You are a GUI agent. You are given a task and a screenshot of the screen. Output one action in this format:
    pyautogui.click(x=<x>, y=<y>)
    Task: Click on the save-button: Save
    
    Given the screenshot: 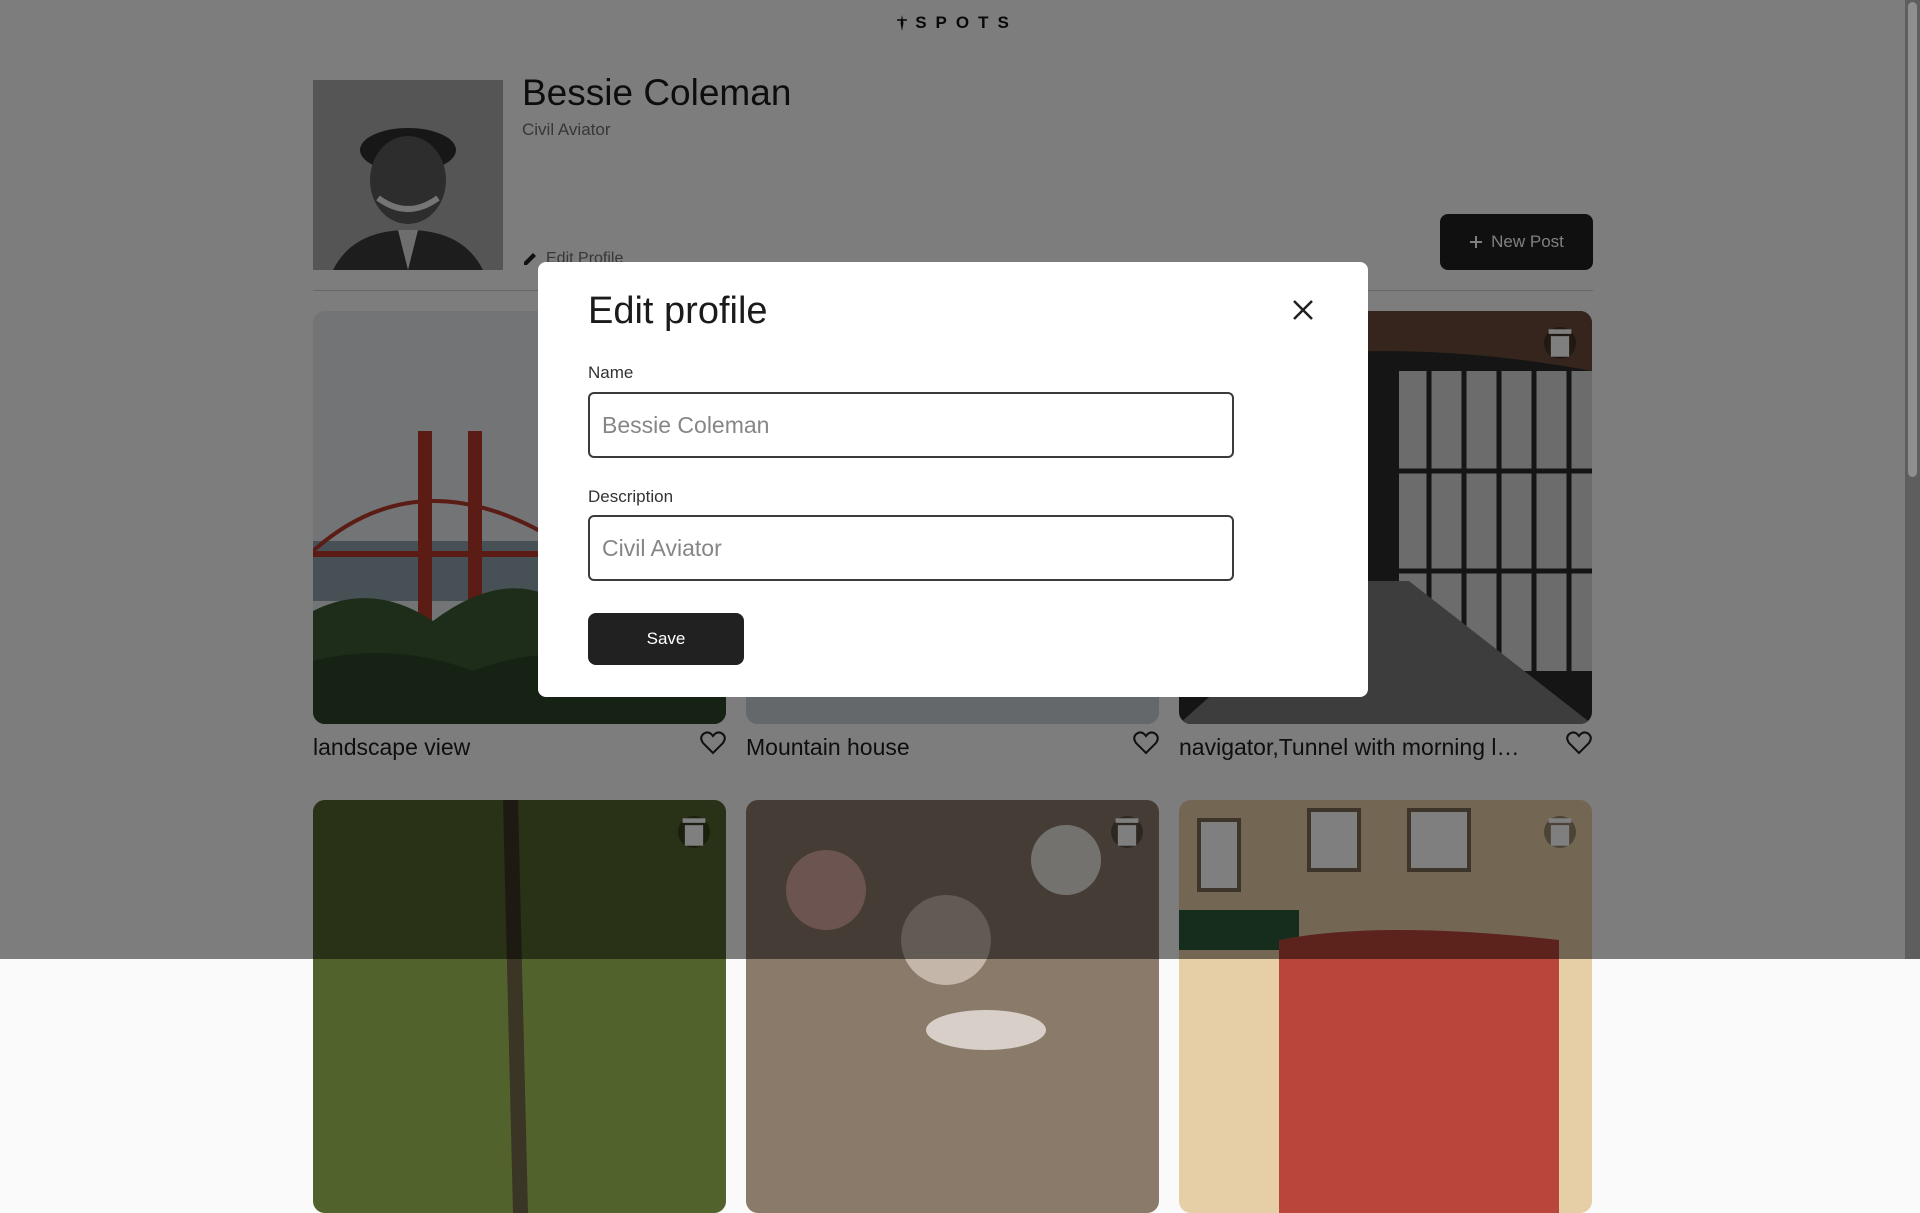 What is the action you would take?
    pyautogui.click(x=666, y=639)
    